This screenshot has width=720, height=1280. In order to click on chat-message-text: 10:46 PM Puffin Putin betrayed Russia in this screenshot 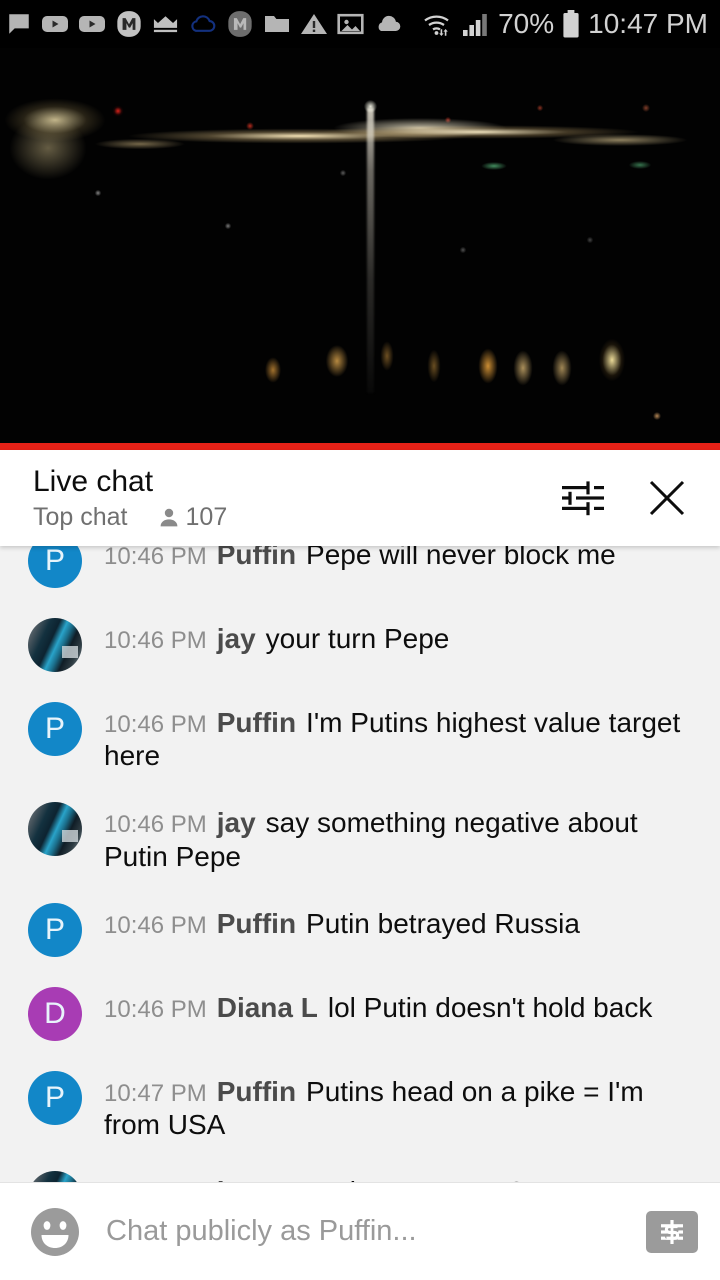, I will do `click(342, 920)`.